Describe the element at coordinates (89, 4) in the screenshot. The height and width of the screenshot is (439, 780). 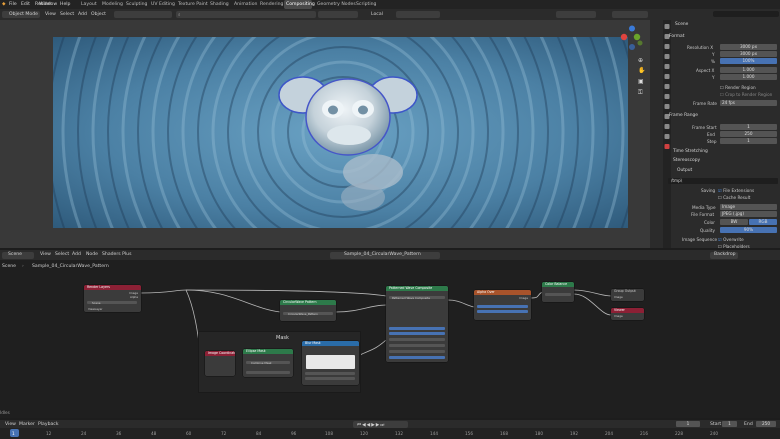
I see `tab-layout: Layout` at that location.